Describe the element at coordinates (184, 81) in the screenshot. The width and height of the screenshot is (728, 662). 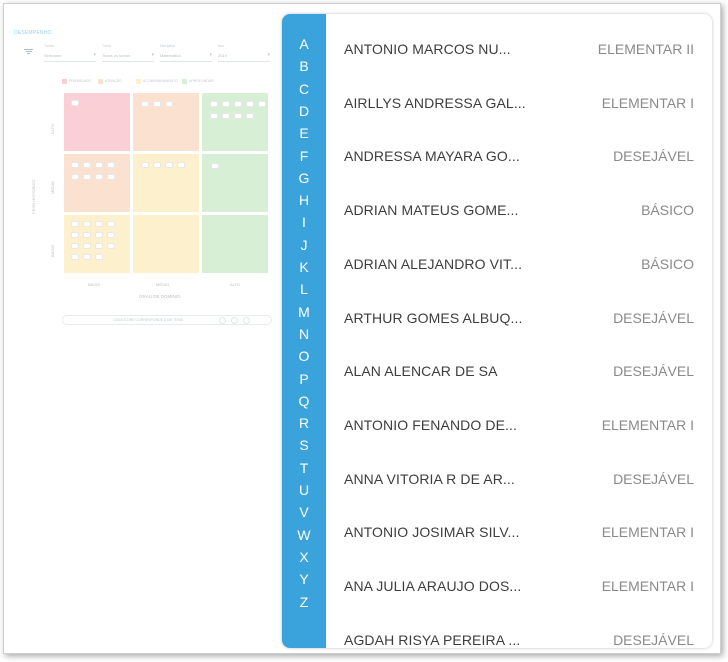
I see `legend-swatch` at that location.